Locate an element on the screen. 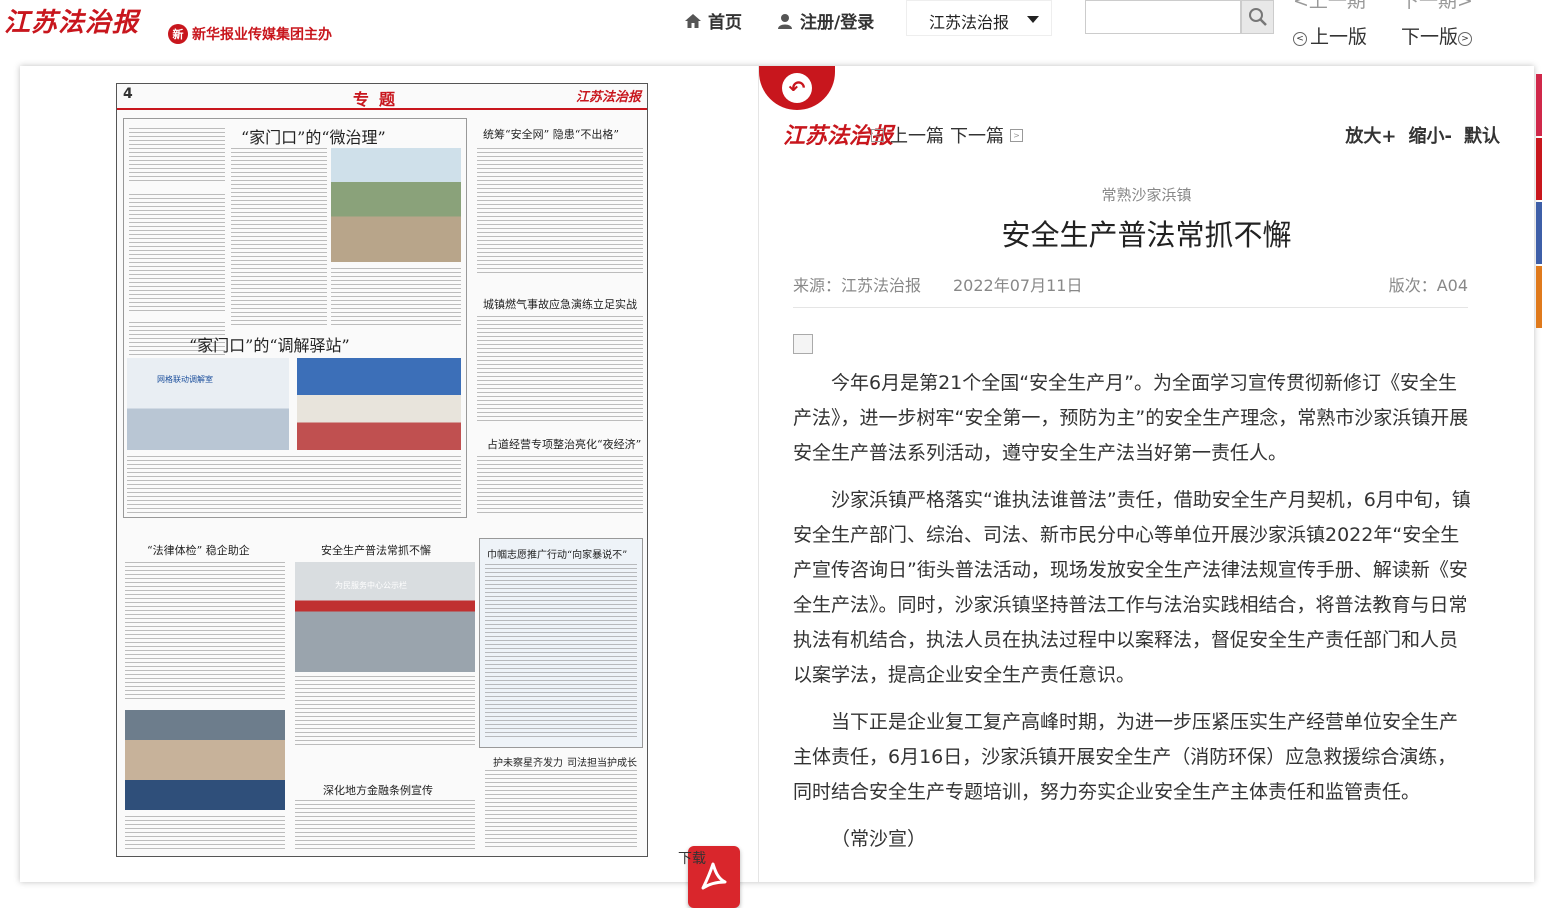  article-source: 来源：江苏法治报 is located at coordinates (857, 285).